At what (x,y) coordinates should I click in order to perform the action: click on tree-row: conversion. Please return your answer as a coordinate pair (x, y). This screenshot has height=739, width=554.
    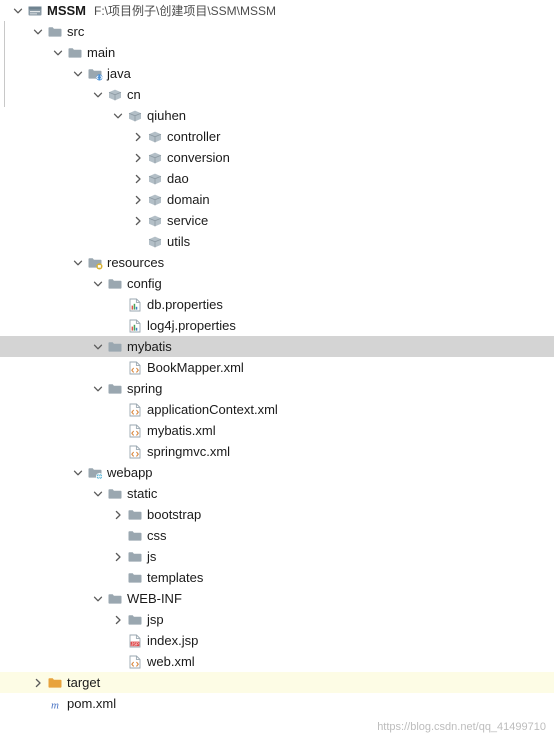
    Looking at the image, I should click on (277, 157).